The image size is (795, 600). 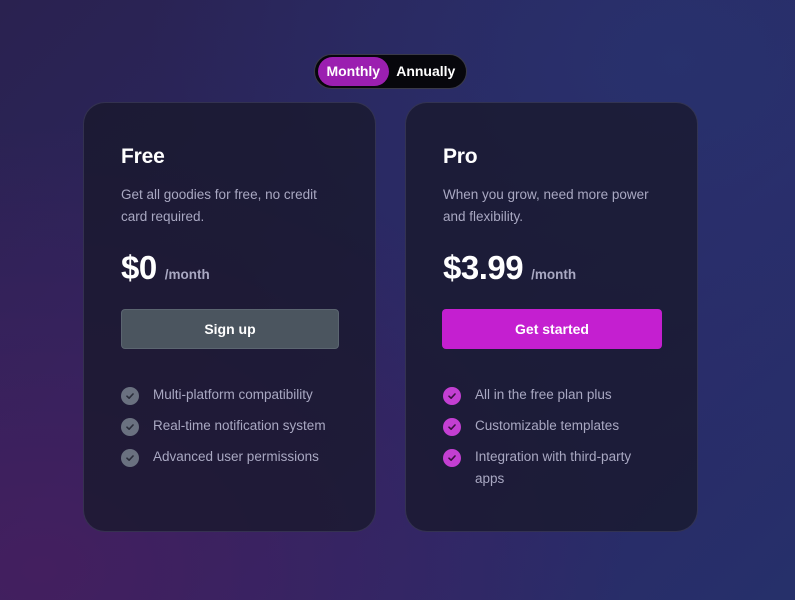 I want to click on price-amount: $3.99, so click(x=483, y=267).